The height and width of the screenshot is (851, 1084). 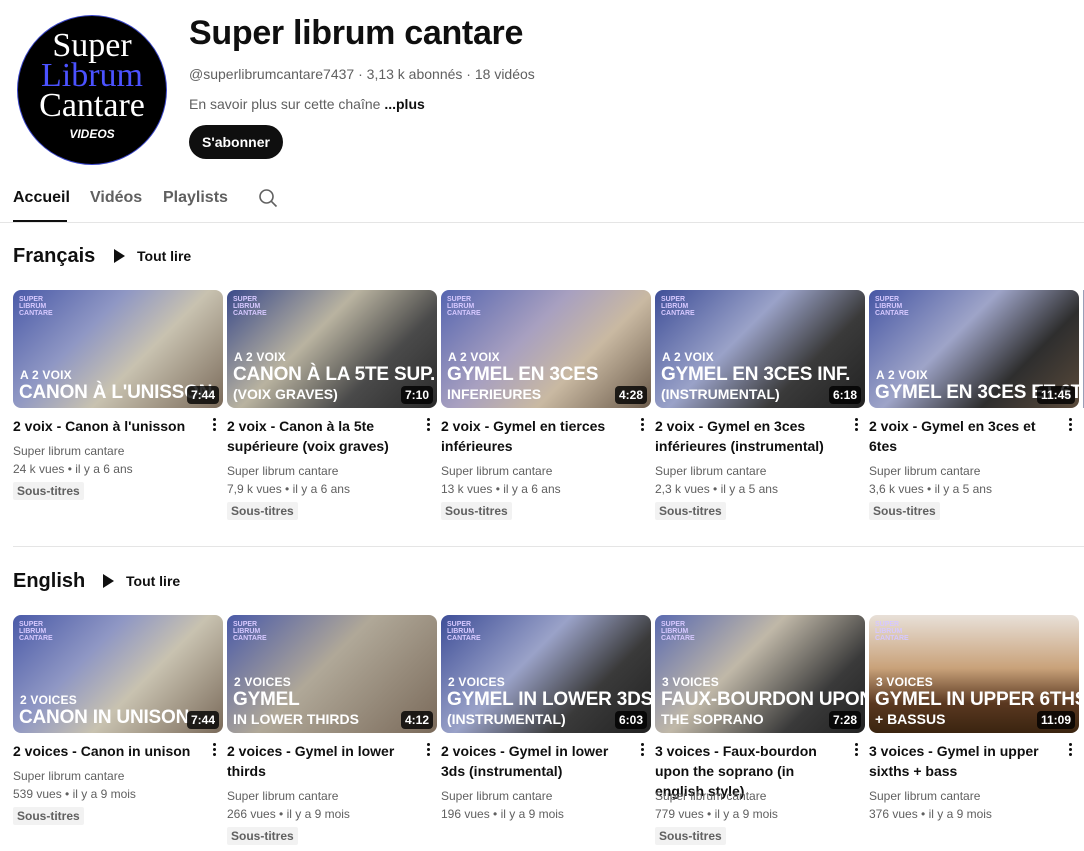 What do you see at coordinates (1055, 395) in the screenshot?
I see `duration-badge: 11:45` at bounding box center [1055, 395].